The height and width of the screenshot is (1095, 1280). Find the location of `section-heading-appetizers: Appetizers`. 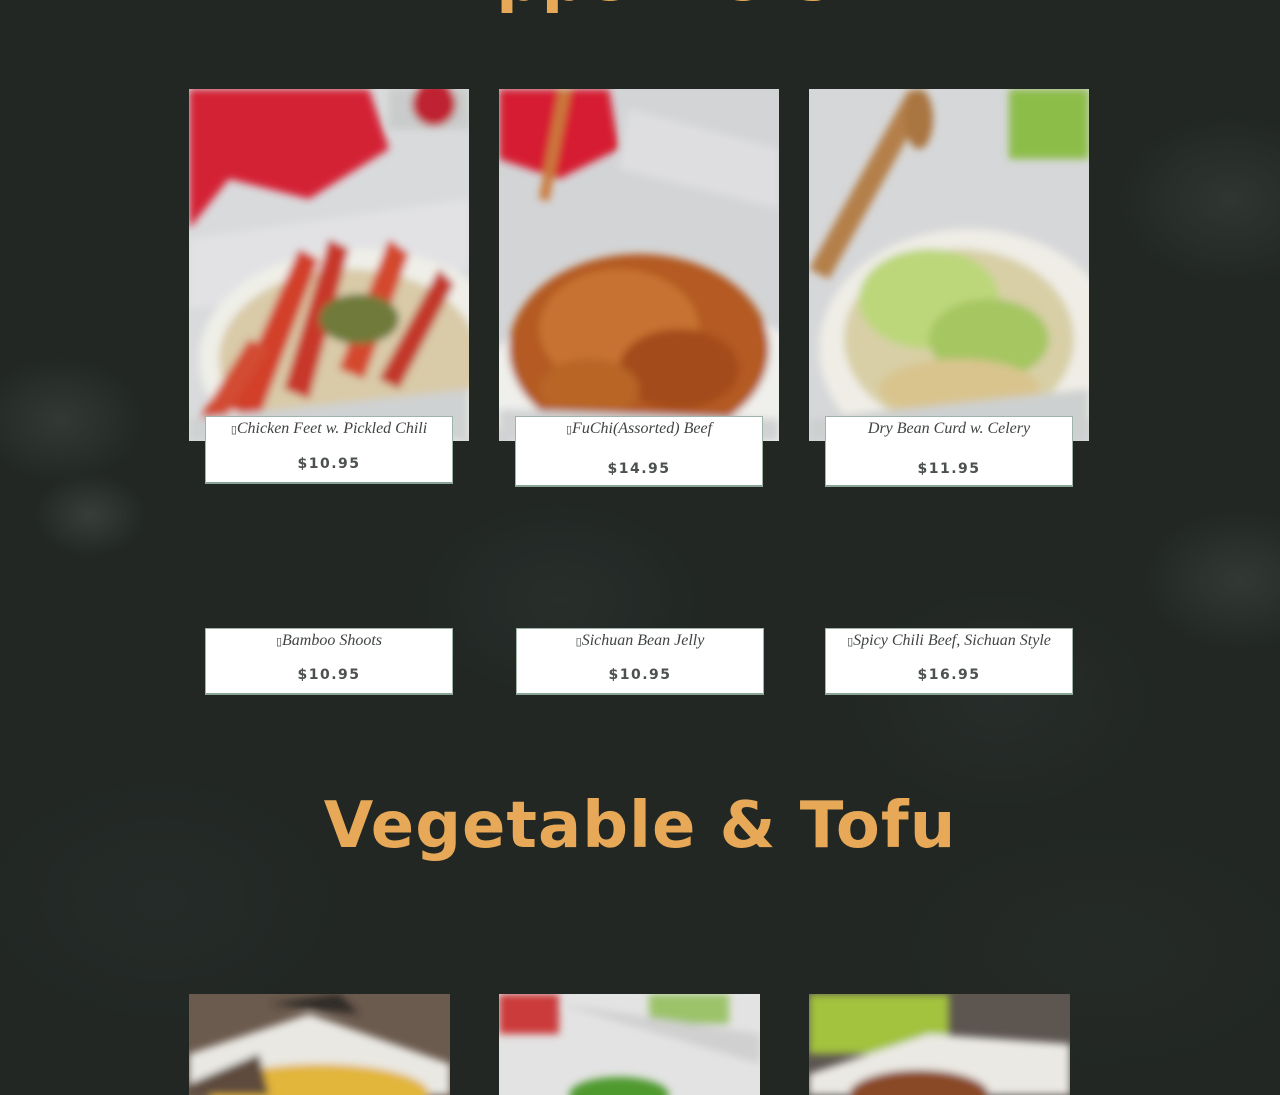

section-heading-appetizers: Appetizers is located at coordinates (640, 5).